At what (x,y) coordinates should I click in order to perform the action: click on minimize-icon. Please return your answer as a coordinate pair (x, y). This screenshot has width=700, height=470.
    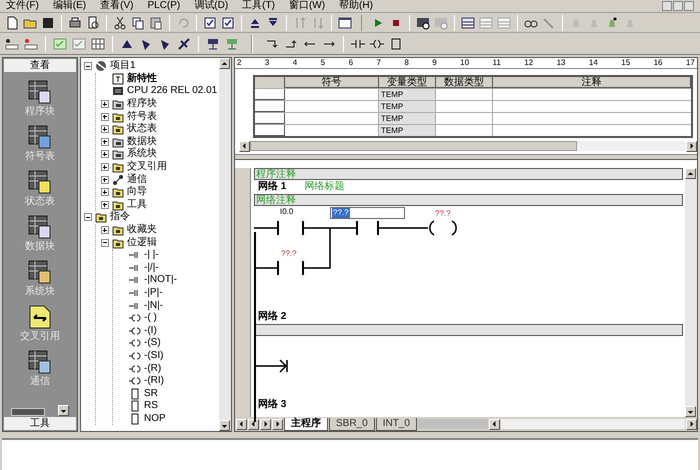
    Looking at the image, I should click on (667, 6).